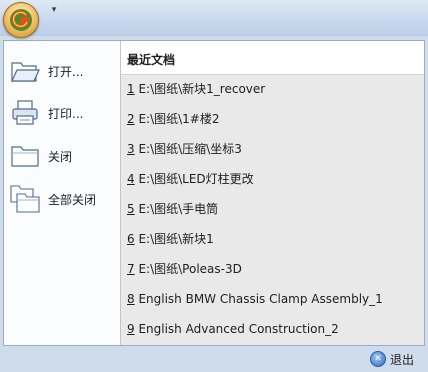 Image resolution: width=428 pixels, height=372 pixels. I want to click on close-label: 关闭, so click(60, 156).